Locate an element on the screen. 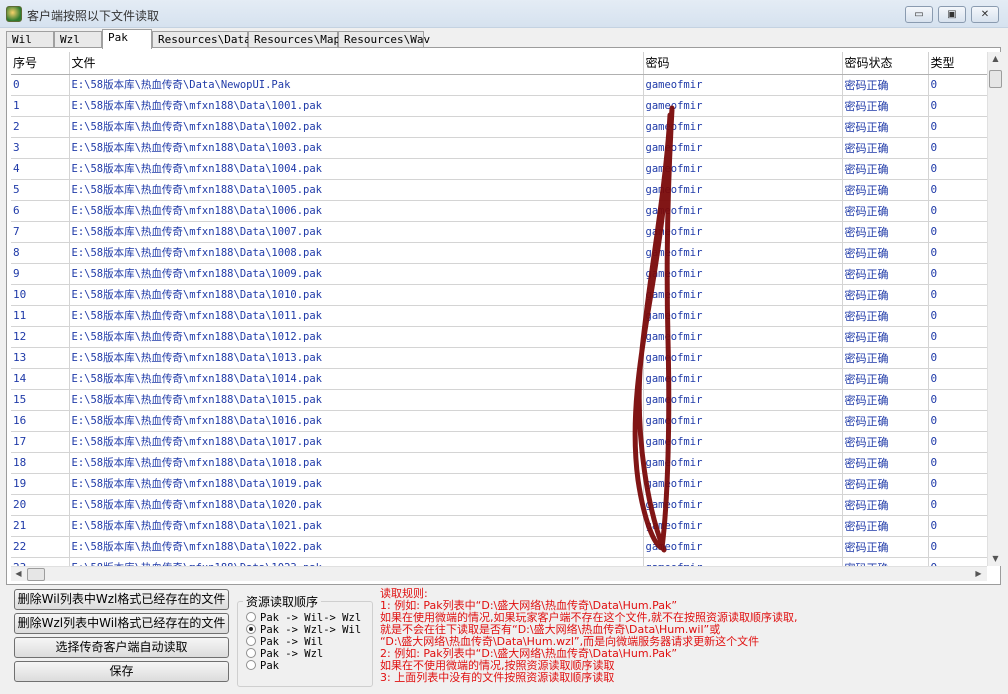  tab-resources-map: Resources\Map is located at coordinates (294, 39).